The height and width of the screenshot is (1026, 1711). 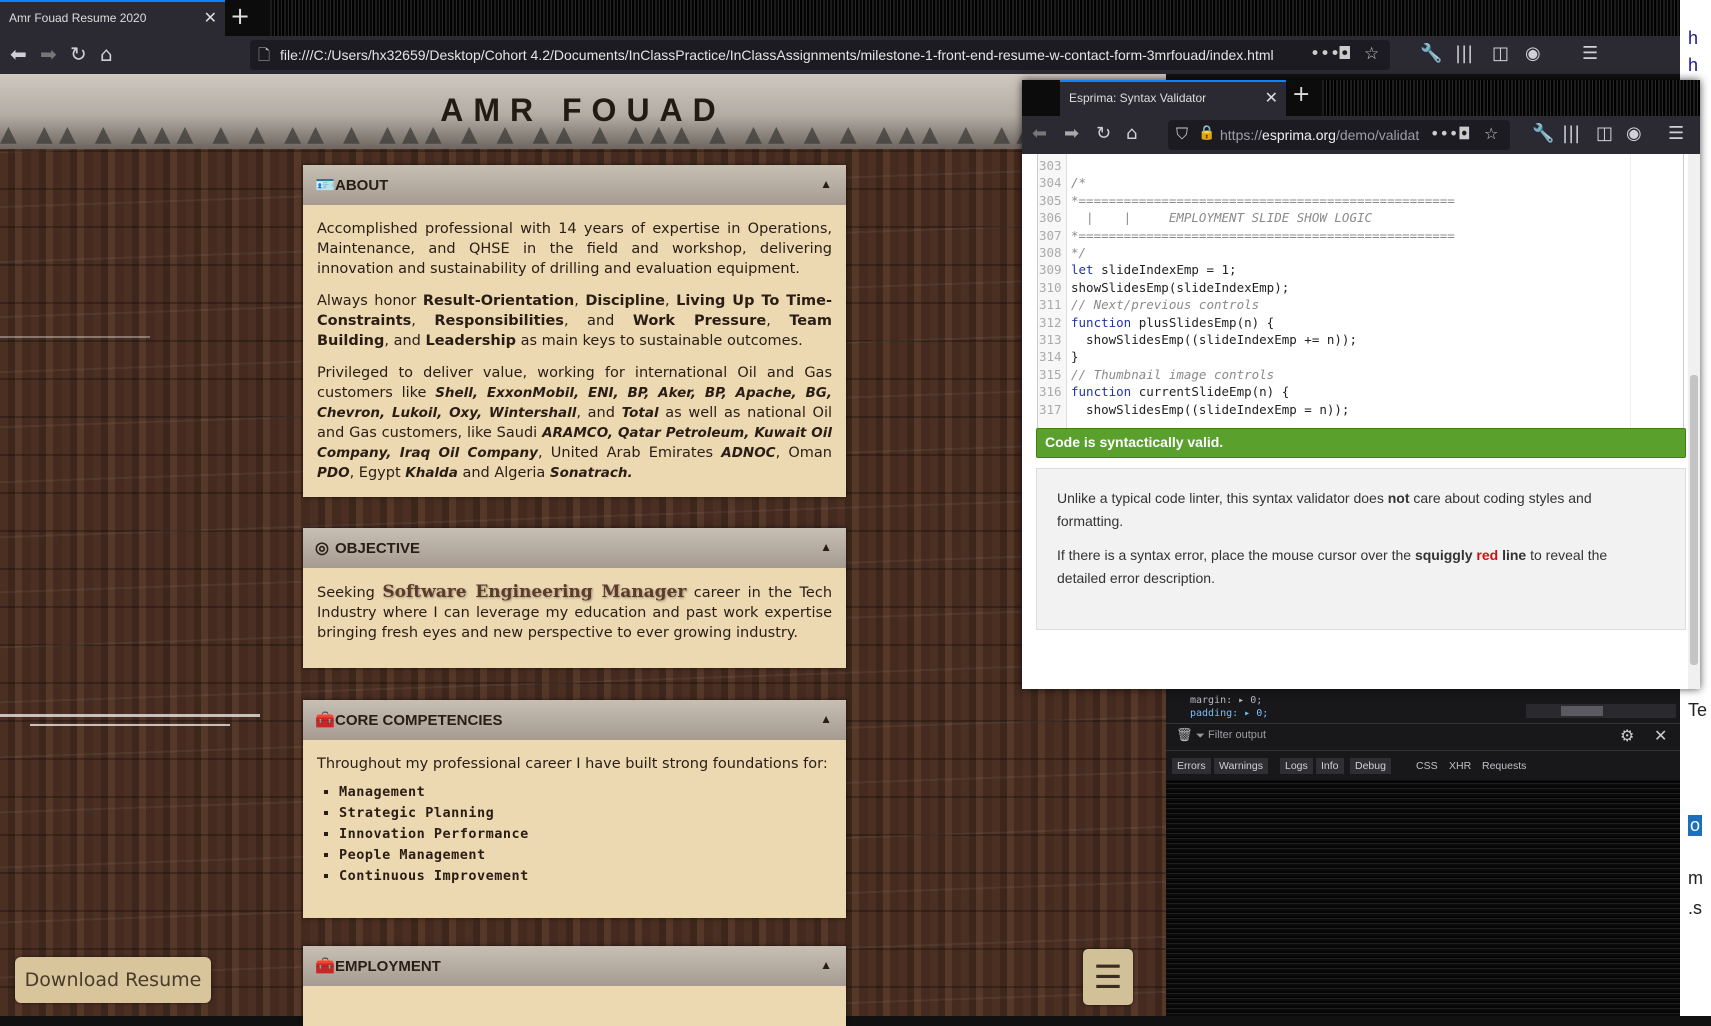 What do you see at coordinates (585, 876) in the screenshot?
I see `list-item: Continuous Improvement` at bounding box center [585, 876].